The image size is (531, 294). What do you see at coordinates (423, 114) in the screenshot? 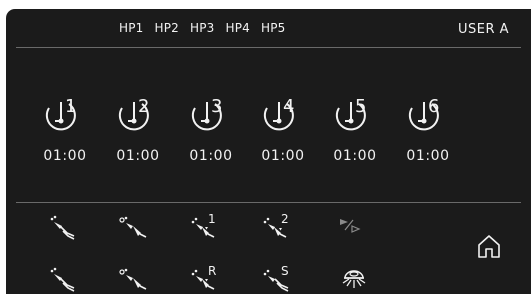
I see `timer-clock-icon: 6` at bounding box center [423, 114].